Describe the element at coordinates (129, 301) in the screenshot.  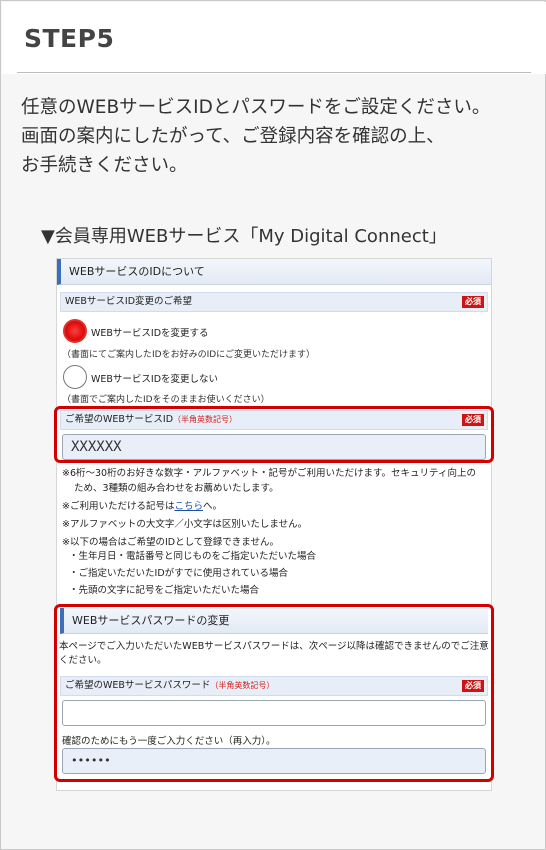
I see `change-pref-label: WEBサービスID変更のご希望` at that location.